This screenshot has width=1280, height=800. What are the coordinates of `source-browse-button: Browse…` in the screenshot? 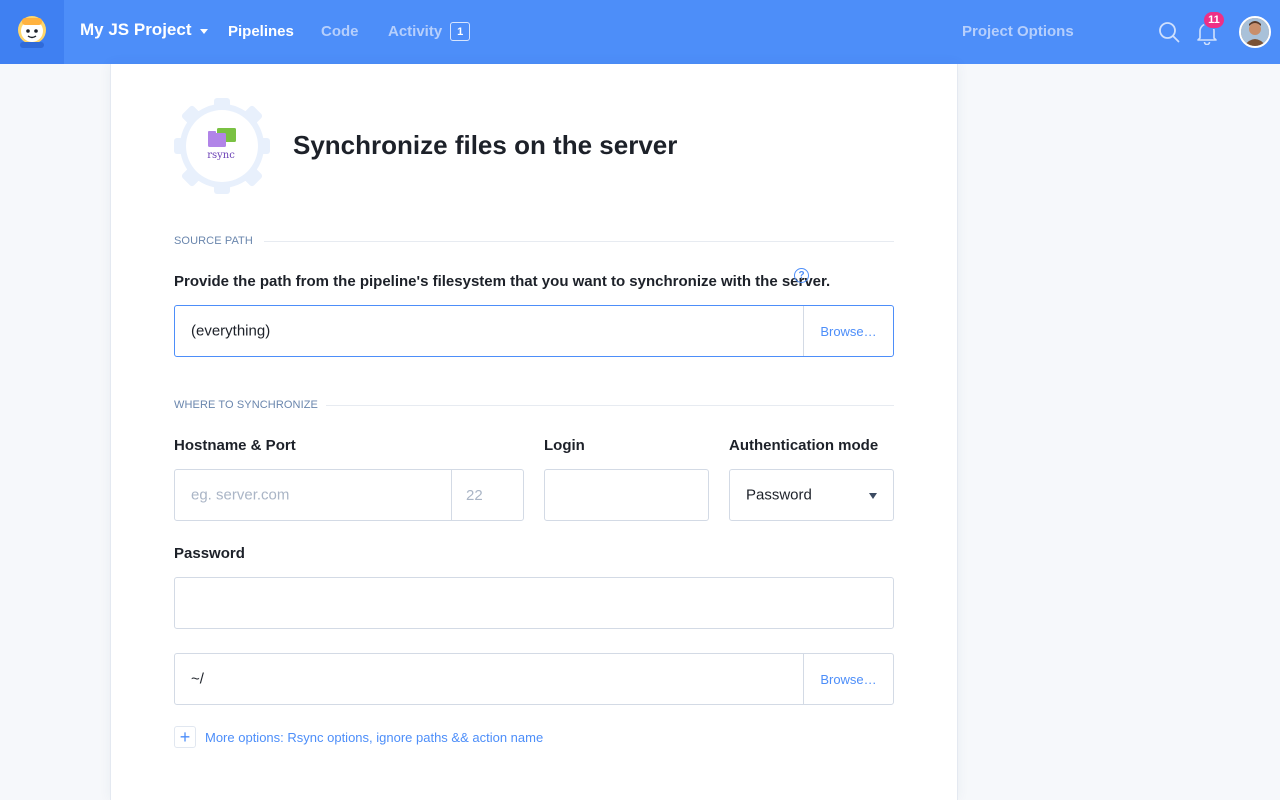 It's located at (848, 331).